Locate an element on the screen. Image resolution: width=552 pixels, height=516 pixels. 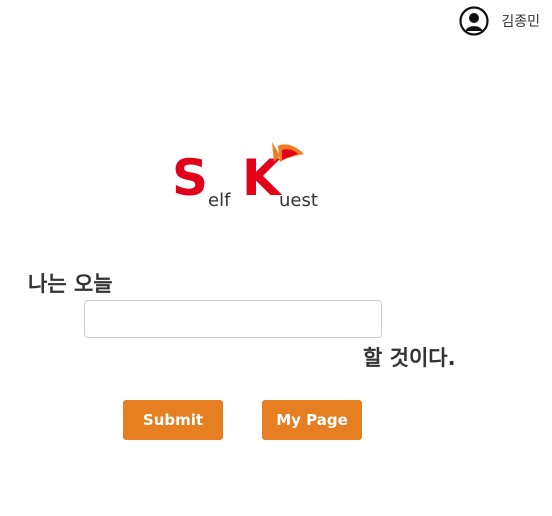
user-name: 김종민 is located at coordinates (520, 21).